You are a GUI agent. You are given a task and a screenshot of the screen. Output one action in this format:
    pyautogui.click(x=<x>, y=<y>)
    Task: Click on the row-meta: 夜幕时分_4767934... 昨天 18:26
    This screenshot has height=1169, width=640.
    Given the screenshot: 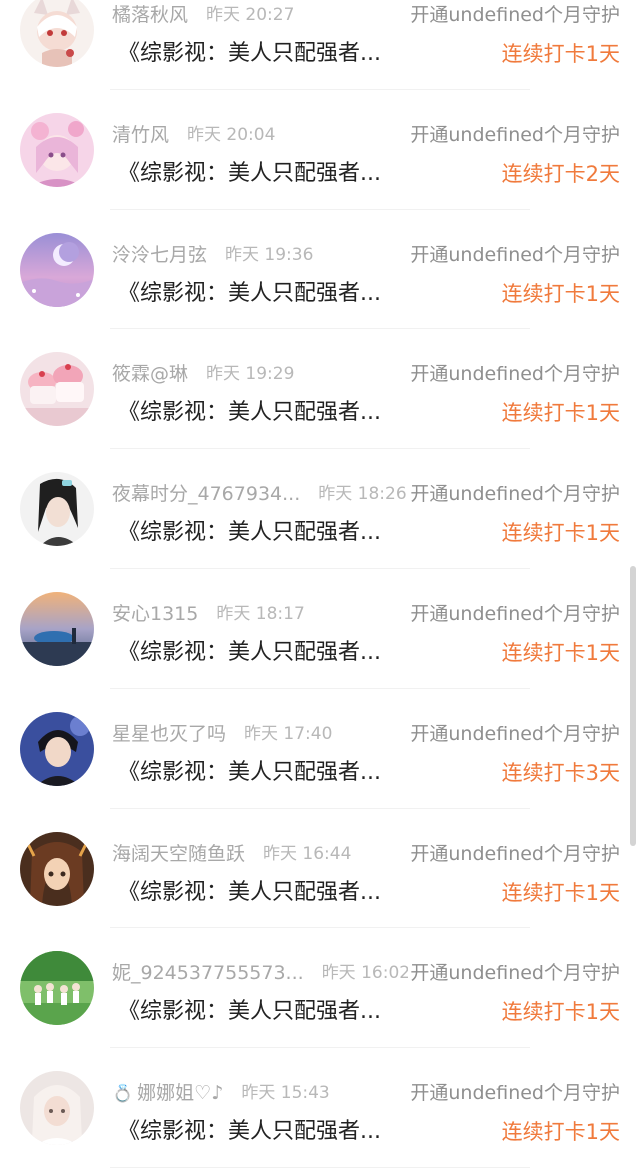 What is the action you would take?
    pyautogui.click(x=259, y=494)
    